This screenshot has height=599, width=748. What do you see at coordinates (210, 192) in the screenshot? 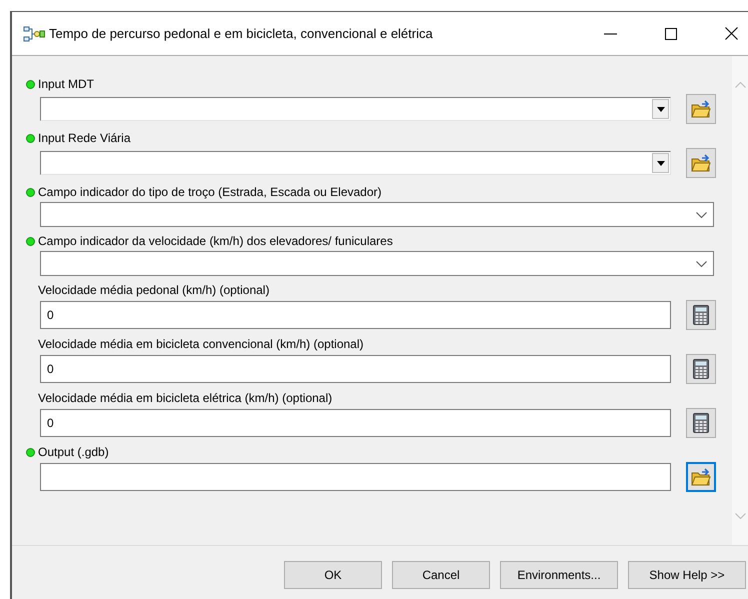
I see `parameter-label: Campo indicador do tipo de troço (Estrada, Escada ou Elevador)` at bounding box center [210, 192].